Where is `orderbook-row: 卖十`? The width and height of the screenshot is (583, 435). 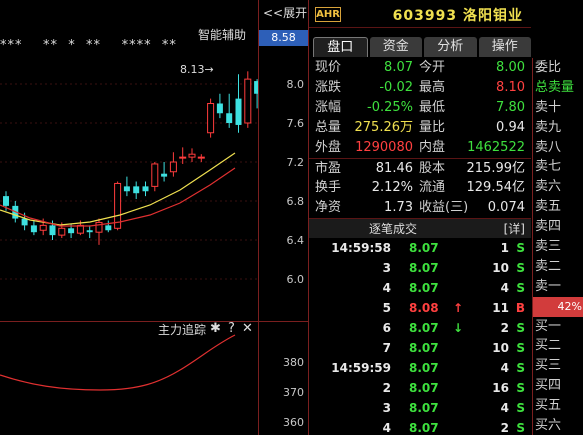
orderbook-row: 卖十 is located at coordinates (558, 108).